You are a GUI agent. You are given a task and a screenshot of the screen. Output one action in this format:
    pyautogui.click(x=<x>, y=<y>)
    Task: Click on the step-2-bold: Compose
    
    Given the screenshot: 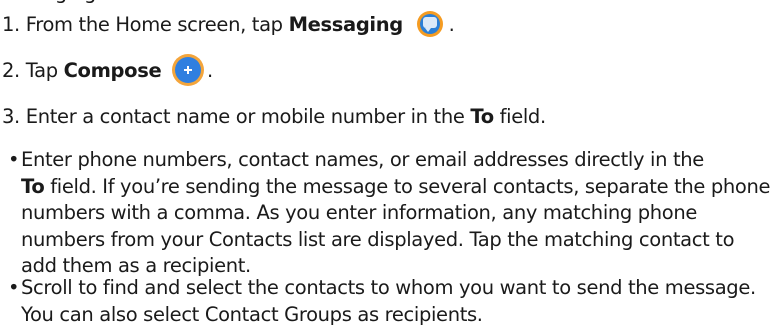 What is the action you would take?
    pyautogui.click(x=112, y=70)
    